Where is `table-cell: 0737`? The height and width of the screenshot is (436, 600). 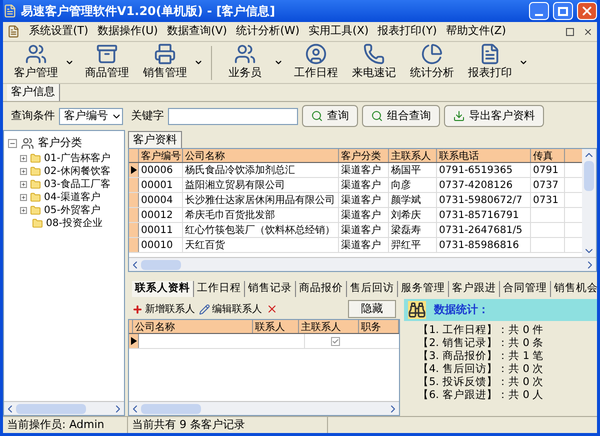 table-cell: 0737 is located at coordinates (548, 185).